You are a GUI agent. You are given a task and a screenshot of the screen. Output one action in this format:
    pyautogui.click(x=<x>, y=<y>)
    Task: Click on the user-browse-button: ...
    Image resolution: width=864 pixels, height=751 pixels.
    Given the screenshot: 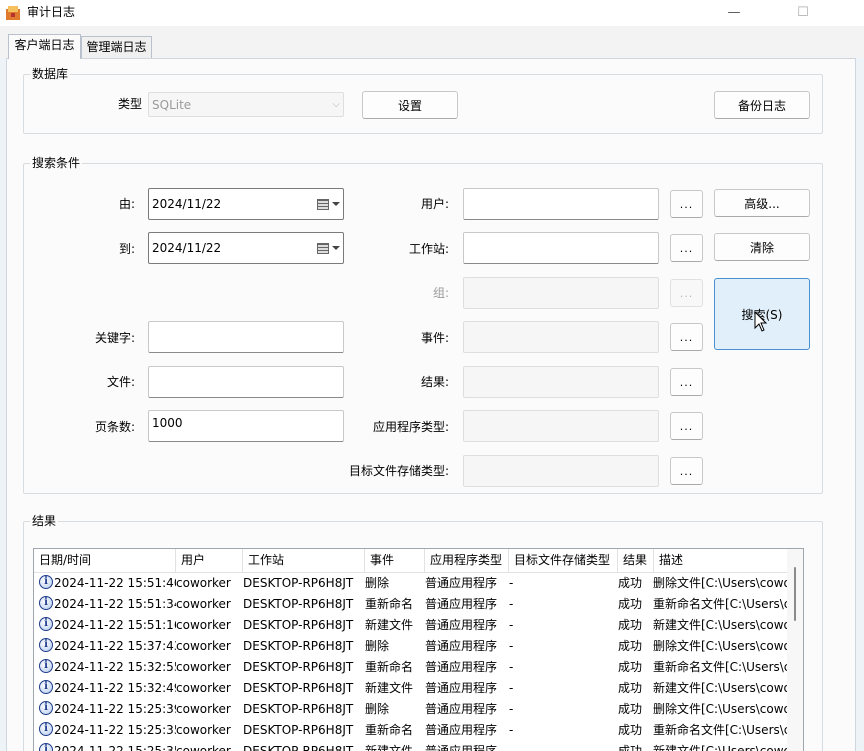 What is the action you would take?
    pyautogui.click(x=686, y=204)
    